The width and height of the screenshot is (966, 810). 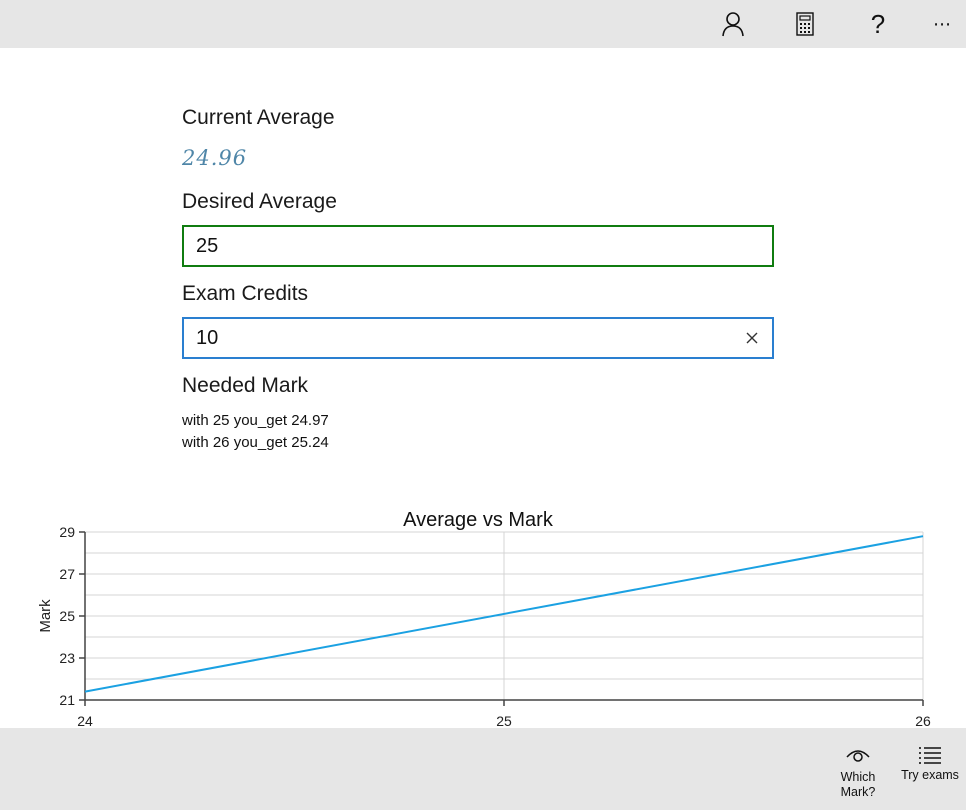 I want to click on x-tick-label: 25, so click(x=504, y=719).